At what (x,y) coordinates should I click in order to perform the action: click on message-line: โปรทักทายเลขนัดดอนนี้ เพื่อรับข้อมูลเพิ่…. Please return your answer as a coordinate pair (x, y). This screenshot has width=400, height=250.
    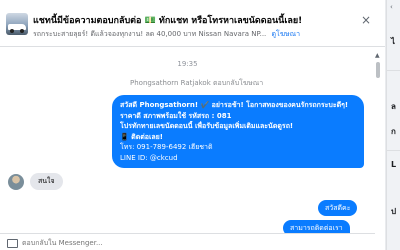
    Looking at the image, I should click on (207, 126).